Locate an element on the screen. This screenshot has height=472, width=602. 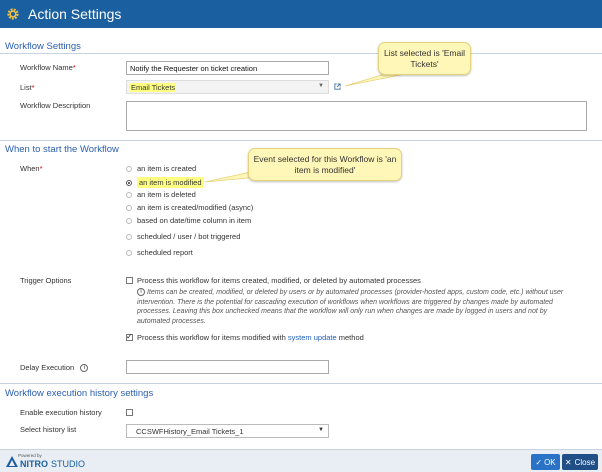
list-label: List* is located at coordinates (27, 87).